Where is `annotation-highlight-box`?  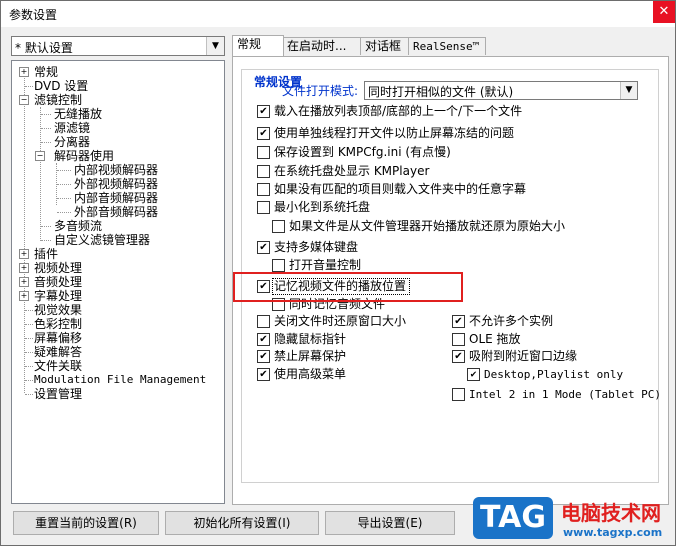 annotation-highlight-box is located at coordinates (348, 287).